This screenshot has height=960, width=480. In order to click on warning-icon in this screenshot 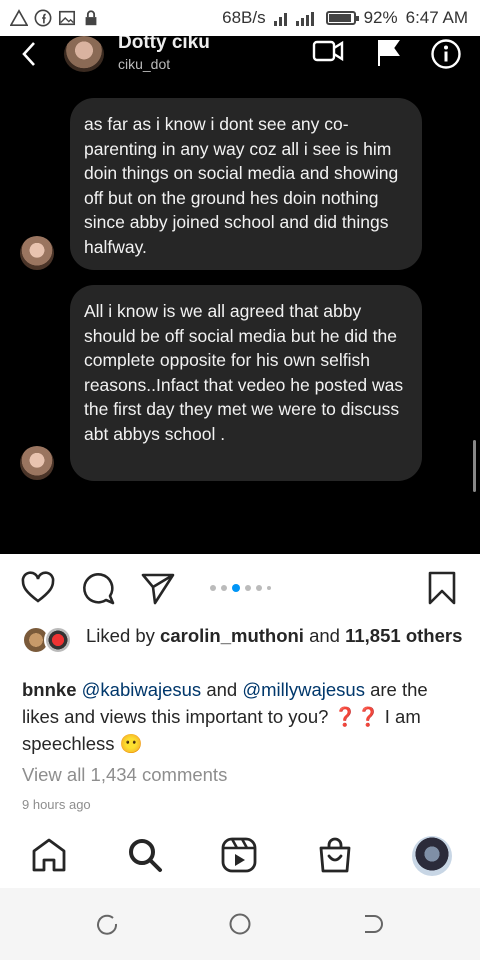, I will do `click(19, 18)`.